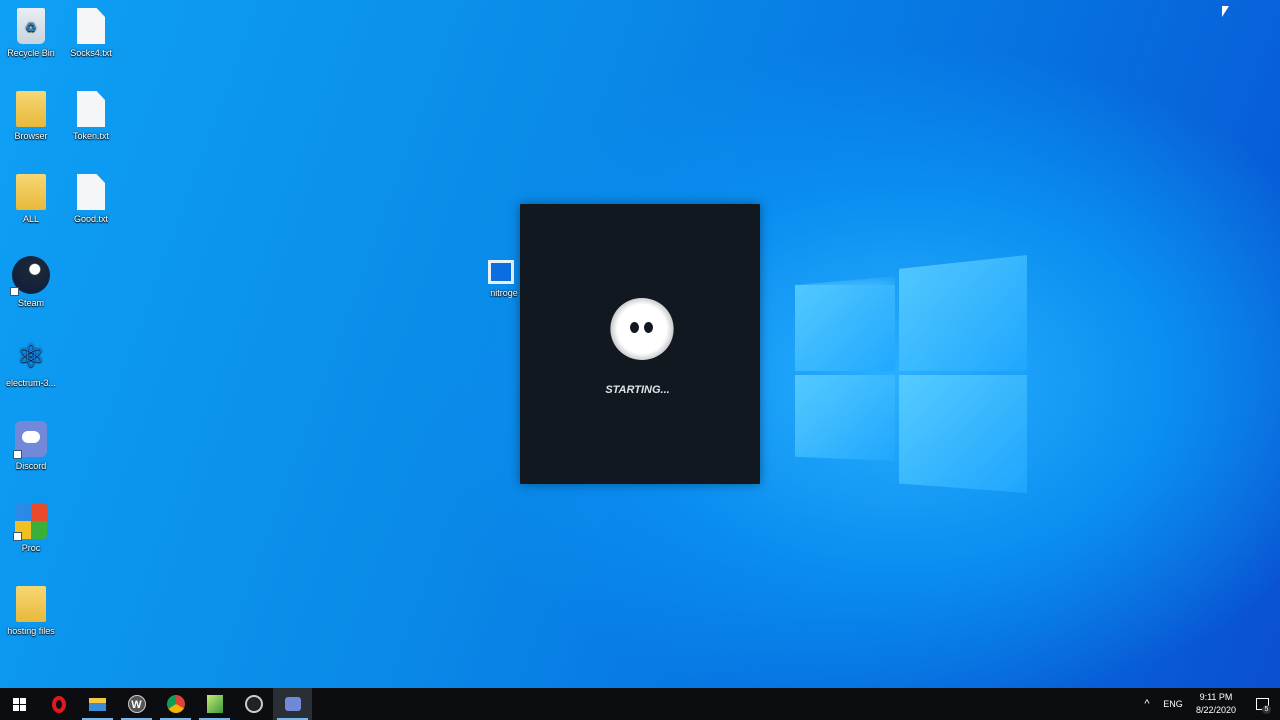 Image resolution: width=1280 pixels, height=720 pixels. I want to click on taskbar-chrome, so click(175, 704).